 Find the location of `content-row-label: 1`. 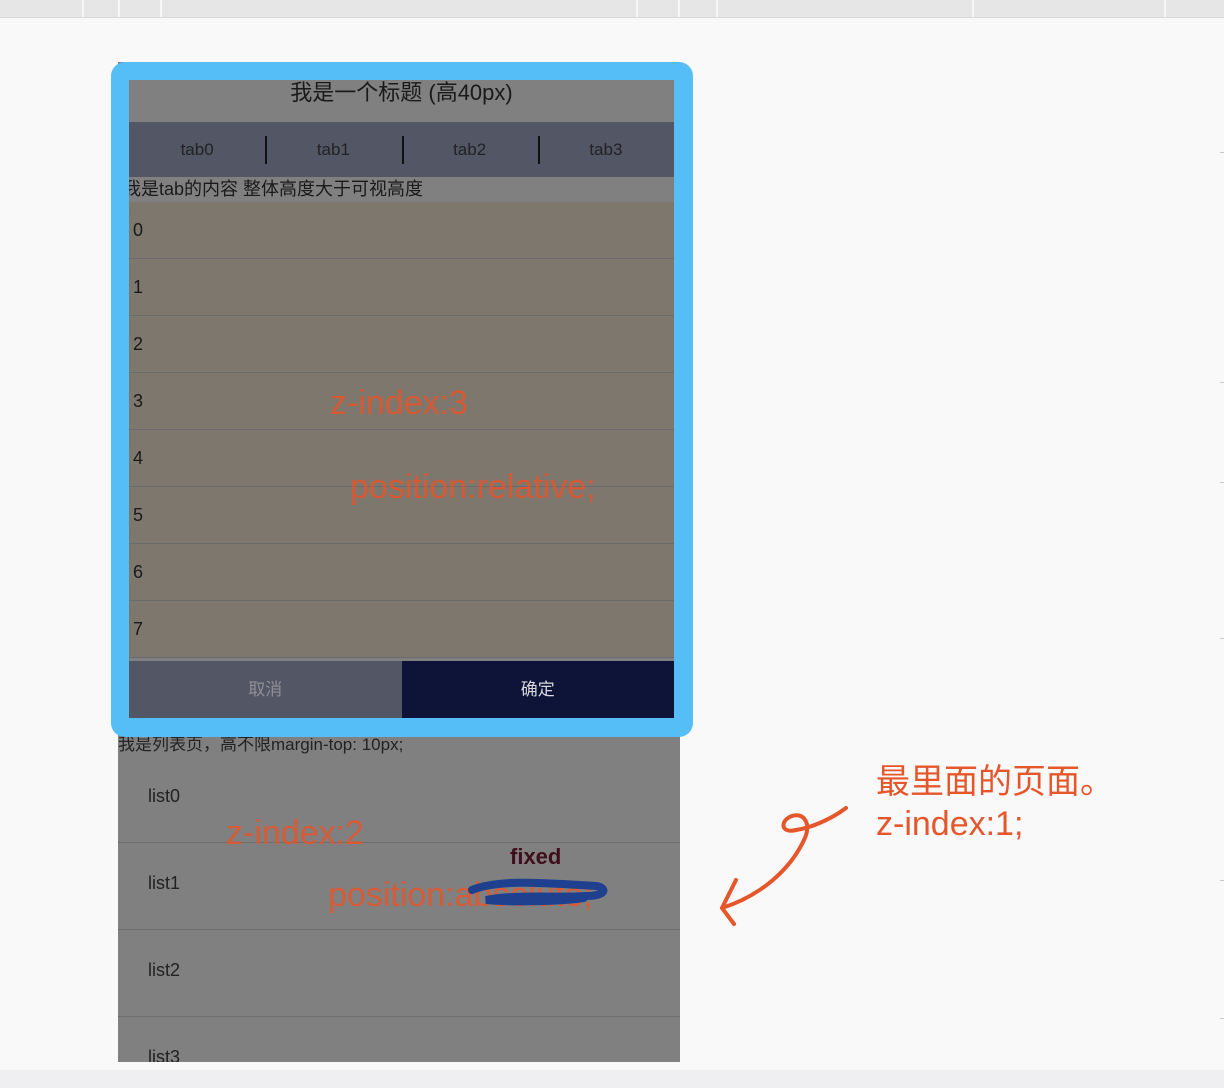

content-row-label: 1 is located at coordinates (138, 287).